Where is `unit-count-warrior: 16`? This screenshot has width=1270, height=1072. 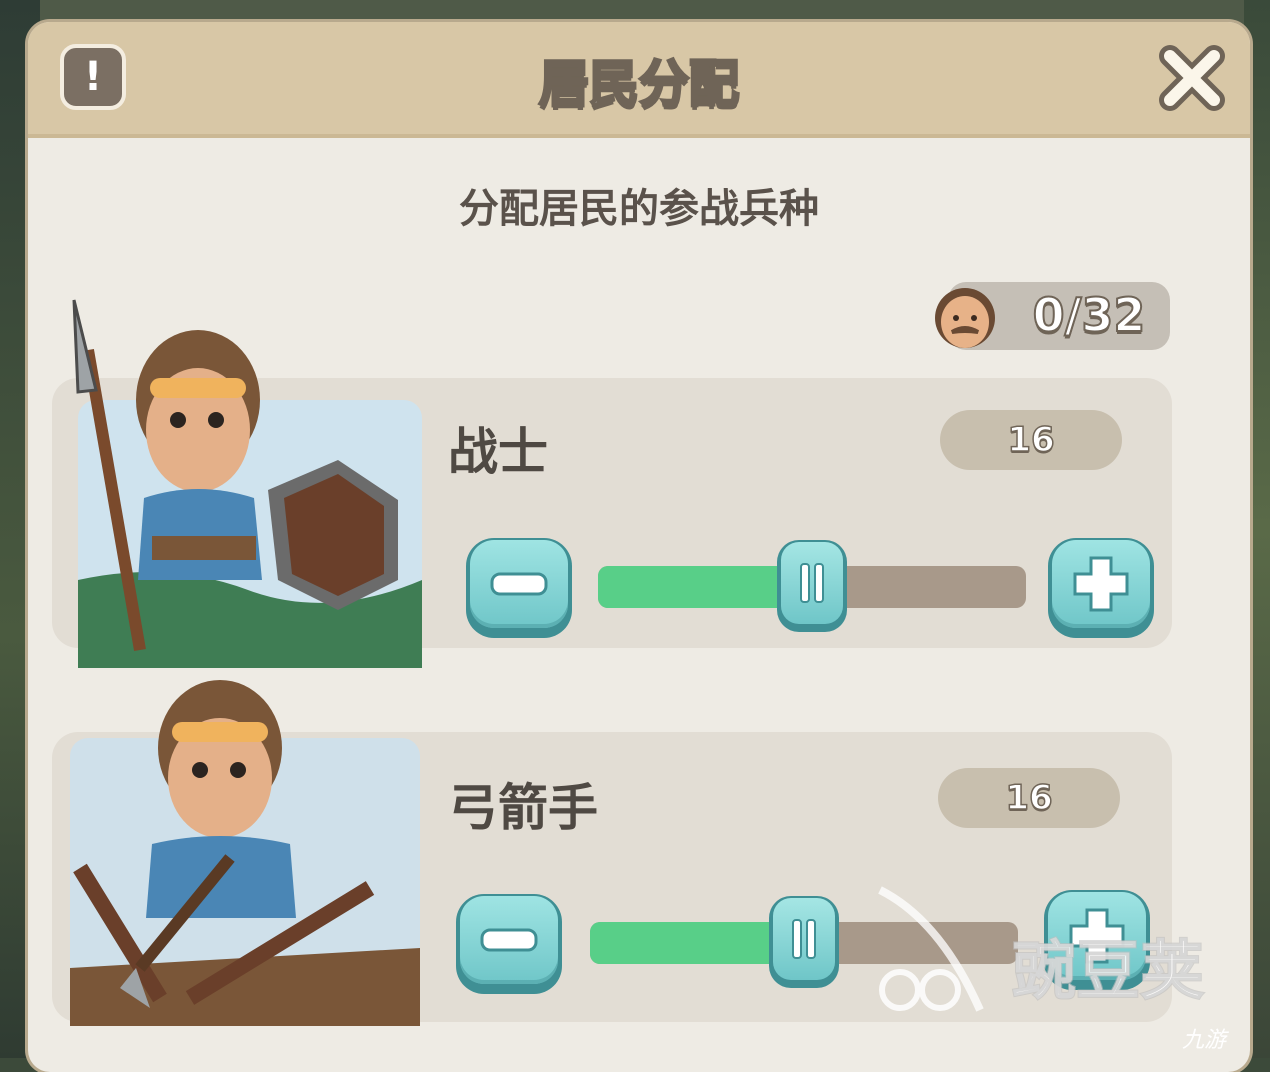 unit-count-warrior: 16 is located at coordinates (1031, 440).